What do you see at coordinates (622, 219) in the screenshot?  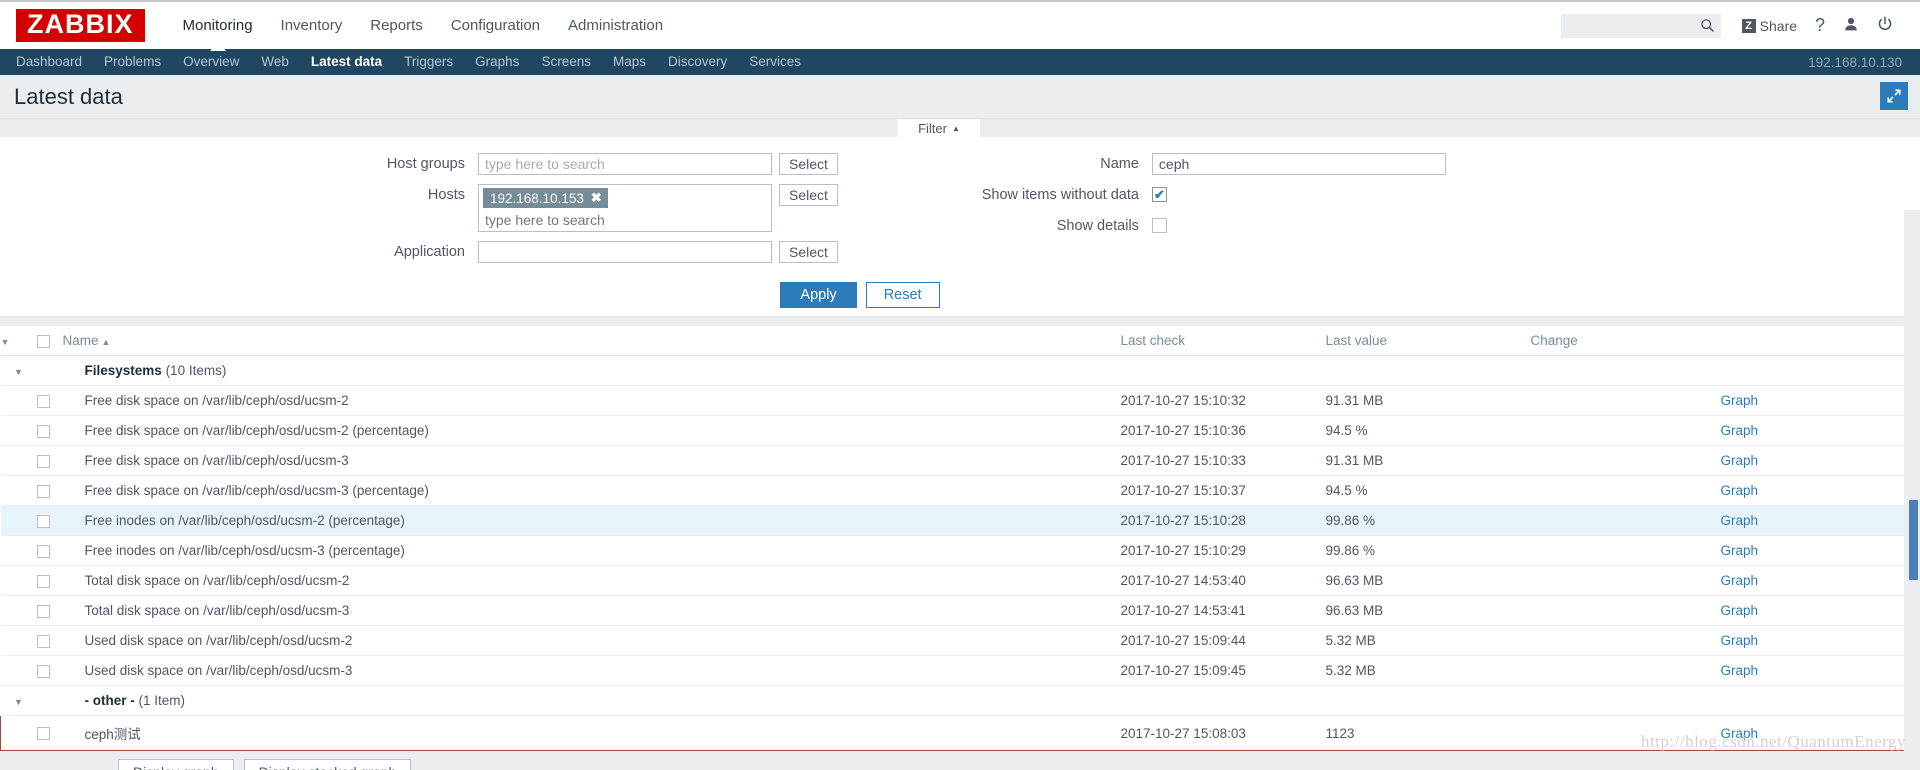 I see `hosts-input` at bounding box center [622, 219].